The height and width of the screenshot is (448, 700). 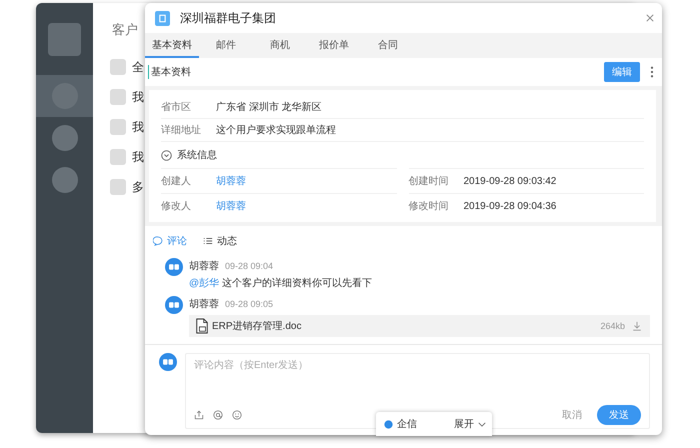 I want to click on tab: 商机, so click(x=280, y=45).